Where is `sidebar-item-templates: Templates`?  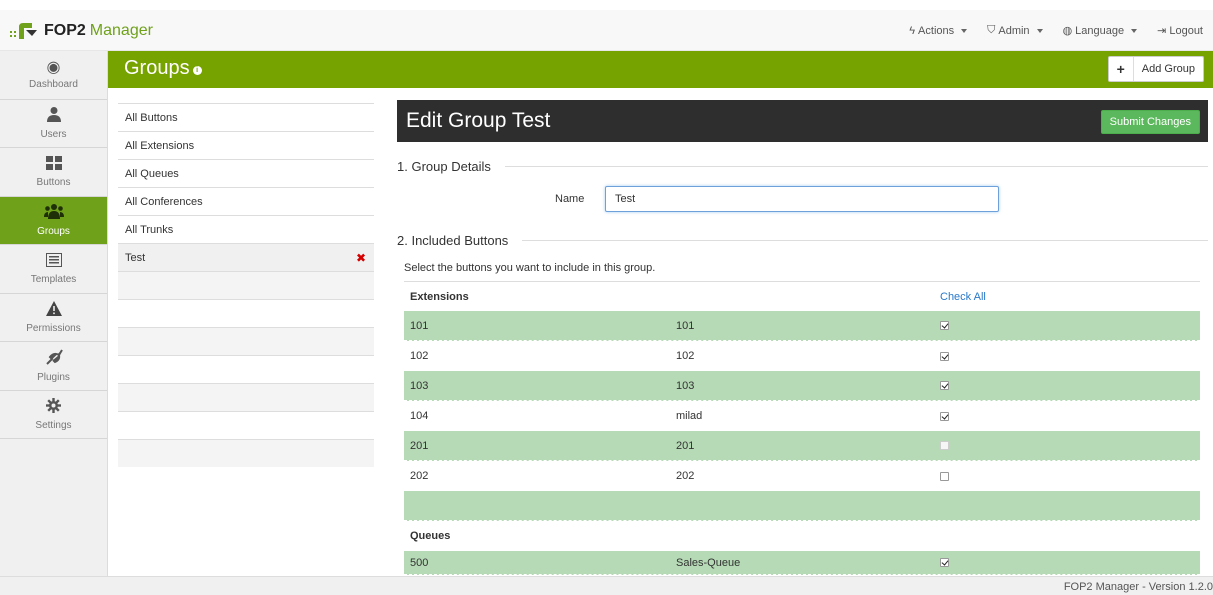 sidebar-item-templates: Templates is located at coordinates (53, 269).